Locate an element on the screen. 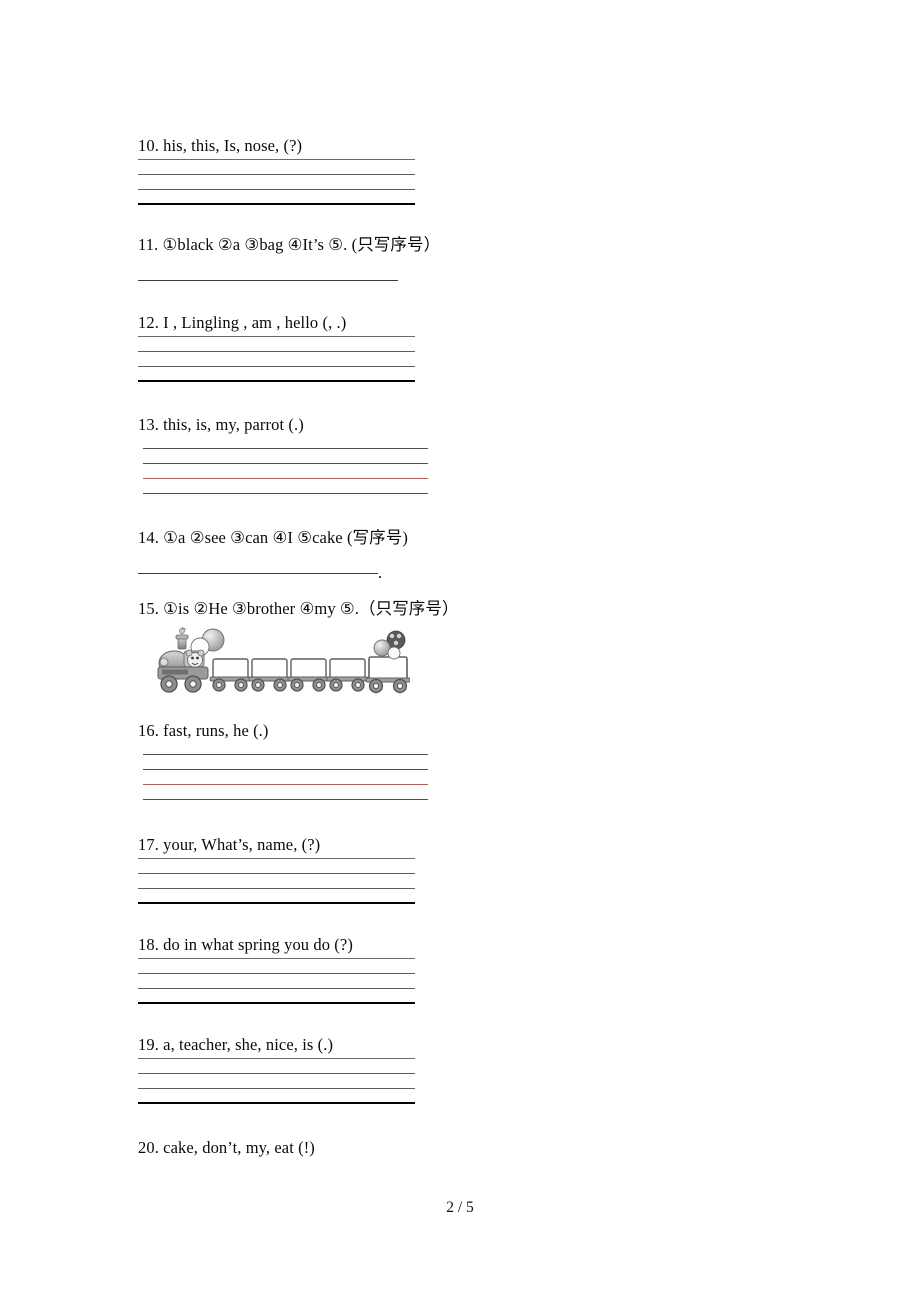 This screenshot has width=920, height=1302. question-block-15: 15. ①is ②He ③brother ④my ⑤.（只写序号） is located at coordinates (458, 649).